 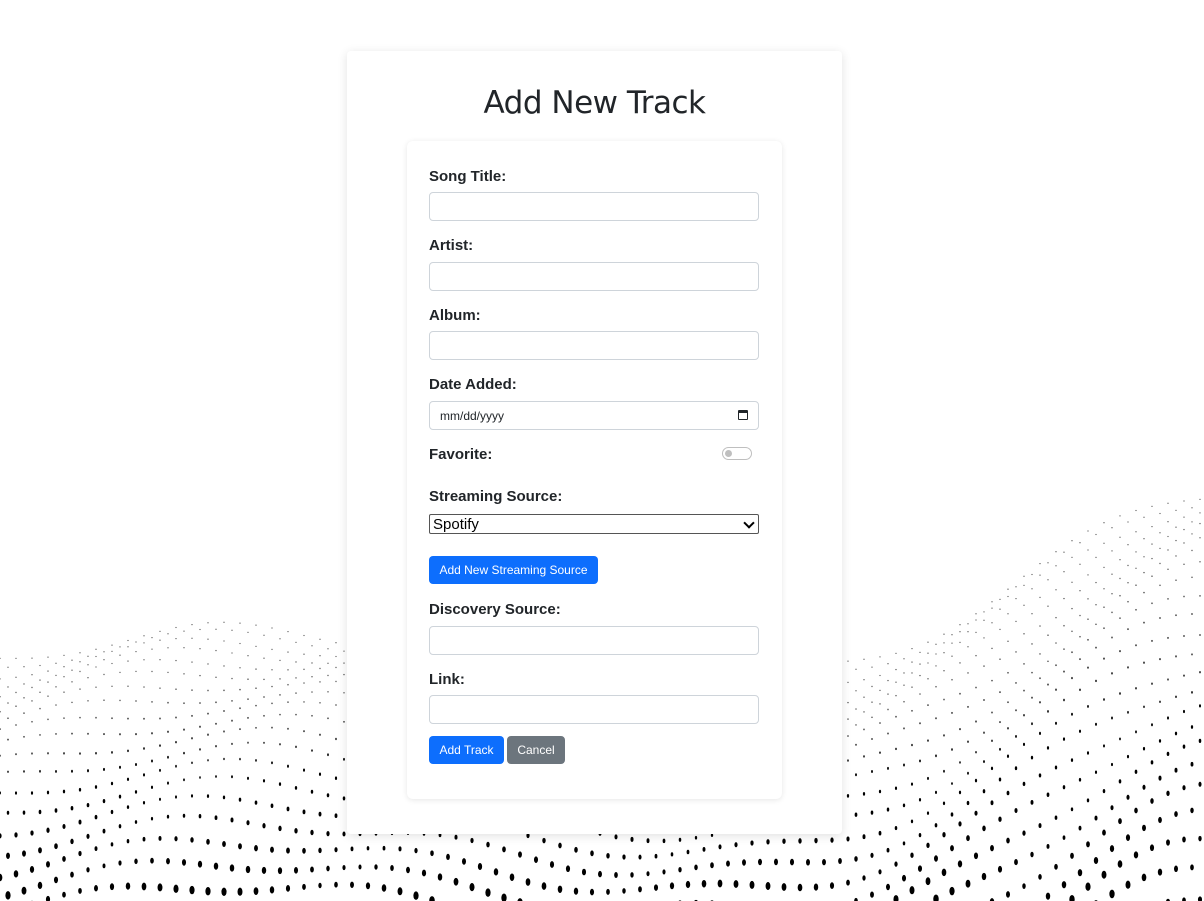 I want to click on artist-input, so click(x=594, y=276).